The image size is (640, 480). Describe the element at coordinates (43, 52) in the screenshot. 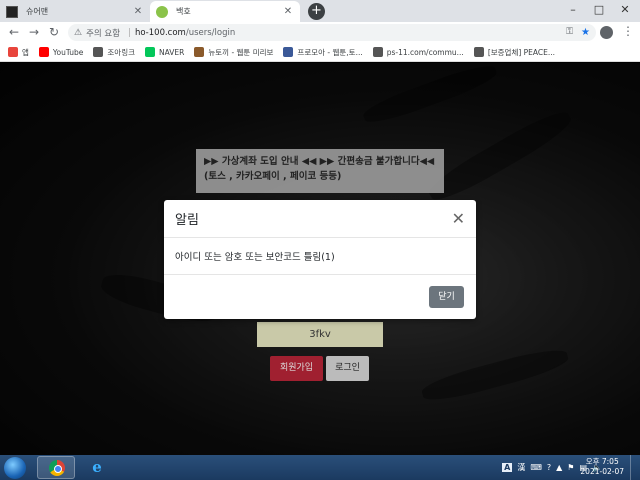

I see `youtube-icon` at that location.